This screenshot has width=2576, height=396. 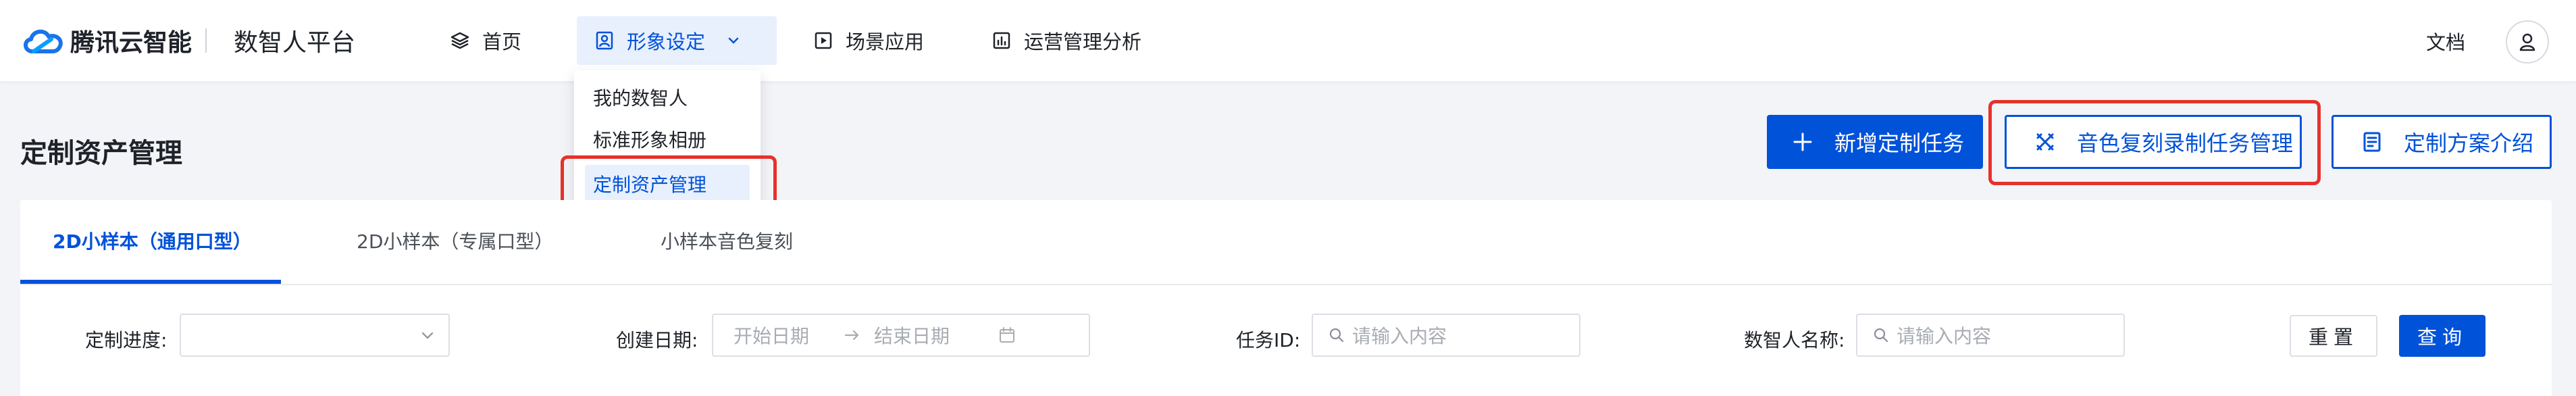 I want to click on task-id-label: 任务ID:, so click(x=1268, y=340).